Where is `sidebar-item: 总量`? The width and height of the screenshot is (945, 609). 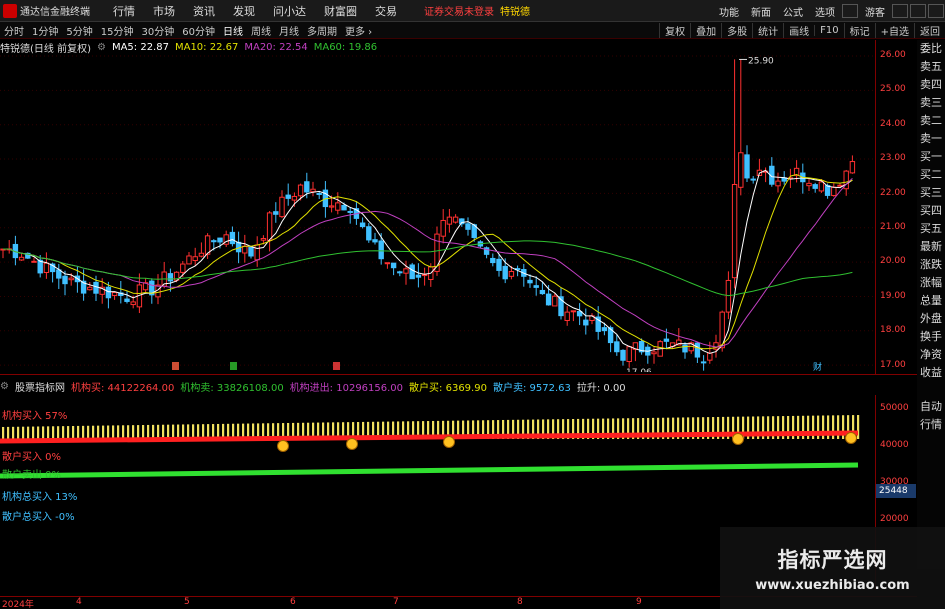
sidebar-item: 总量 is located at coordinates (931, 301).